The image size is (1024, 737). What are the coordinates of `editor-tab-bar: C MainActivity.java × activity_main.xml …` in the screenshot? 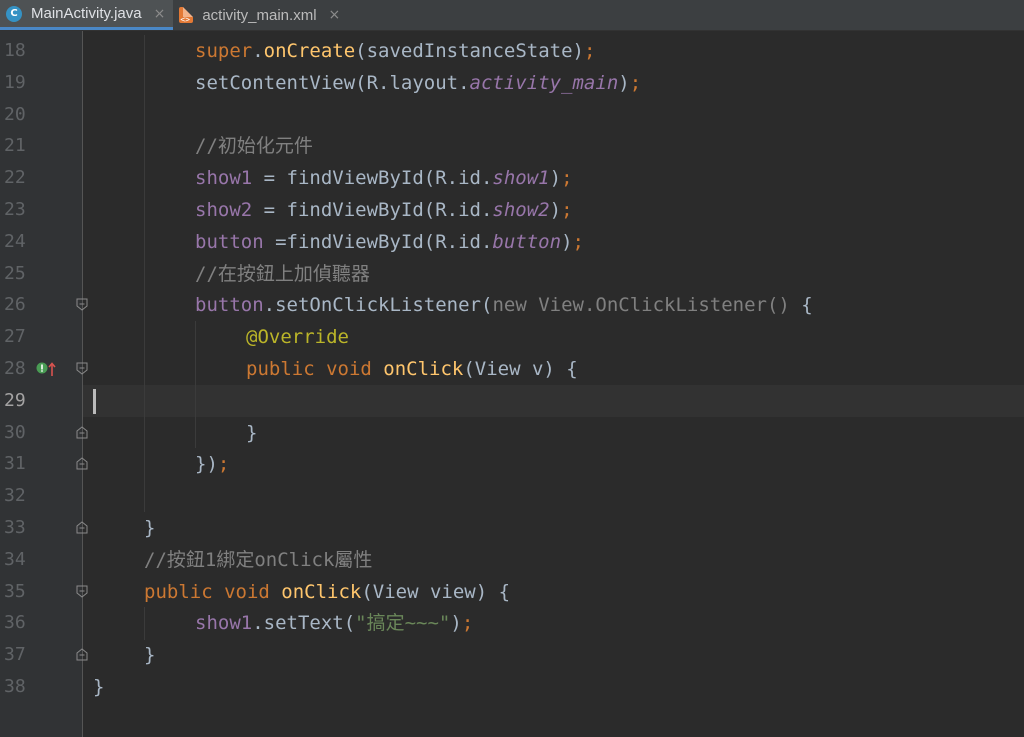 It's located at (512, 15).